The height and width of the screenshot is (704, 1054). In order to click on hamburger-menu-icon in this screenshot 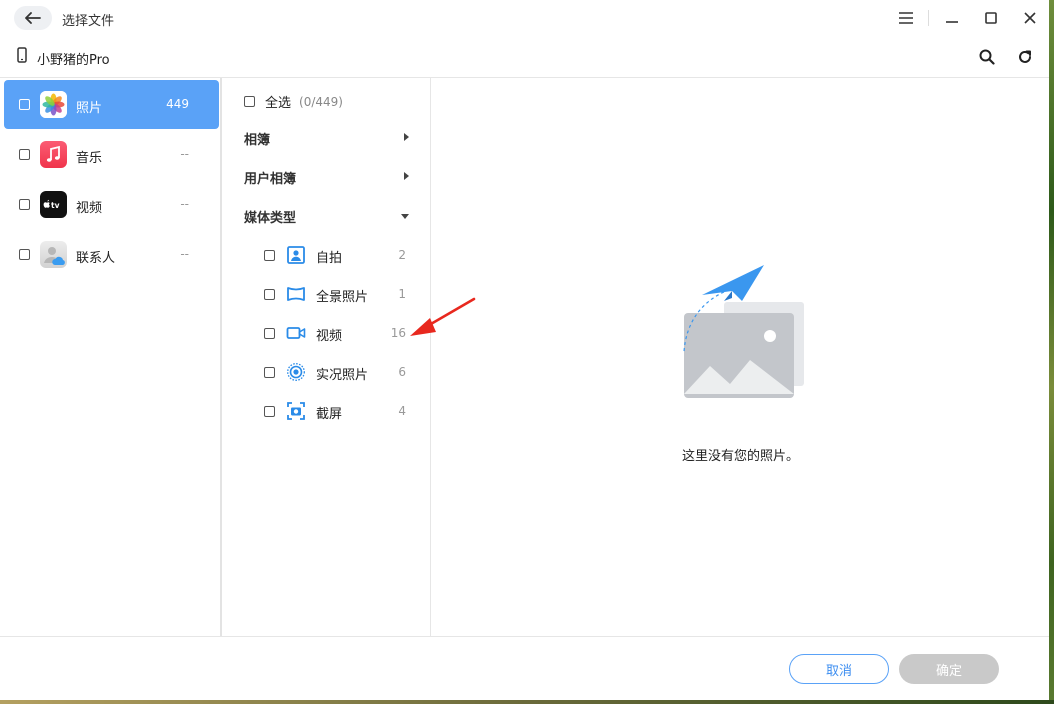, I will do `click(906, 18)`.